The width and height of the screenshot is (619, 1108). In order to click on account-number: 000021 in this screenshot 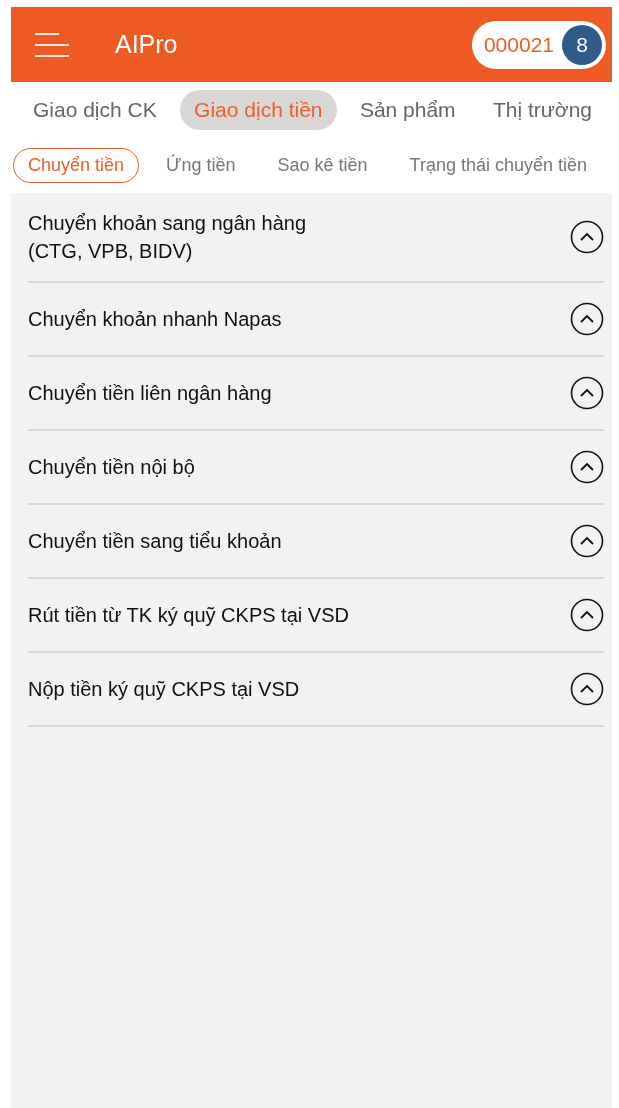, I will do `click(518, 44)`.